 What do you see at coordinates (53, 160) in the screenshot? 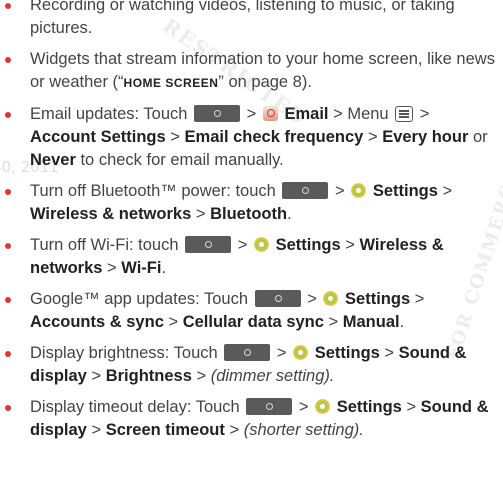
I see `menu-path-item: Never` at bounding box center [53, 160].